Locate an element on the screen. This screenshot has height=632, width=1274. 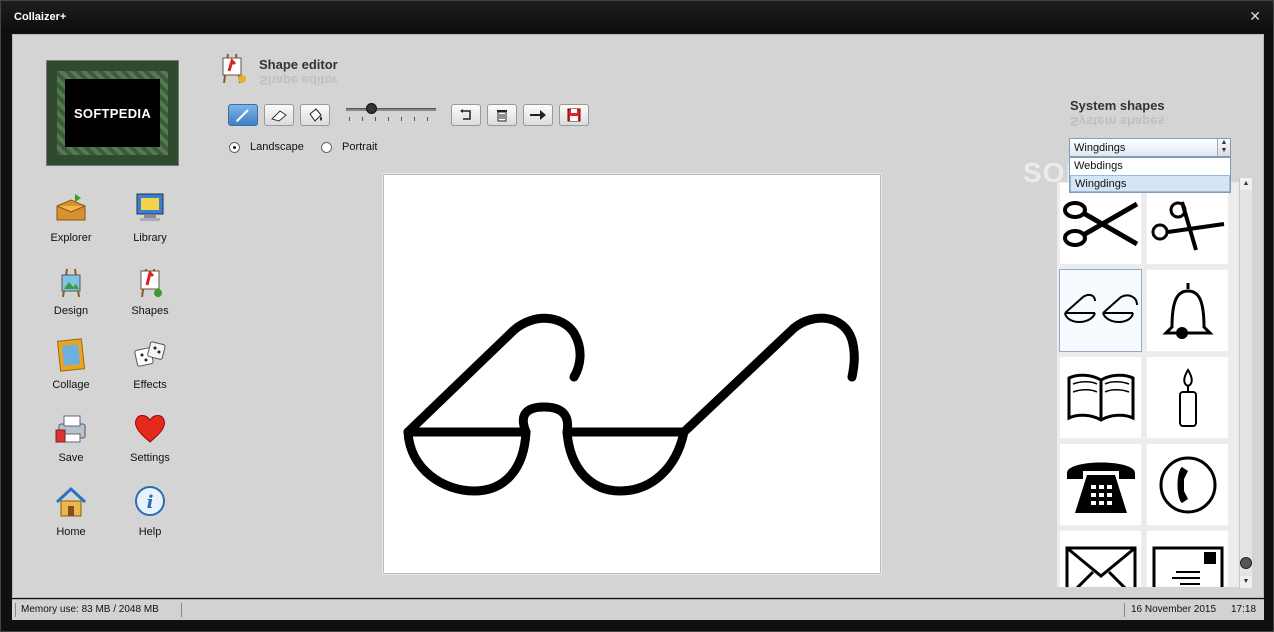
nav-library: Library is located at coordinates (150, 217).